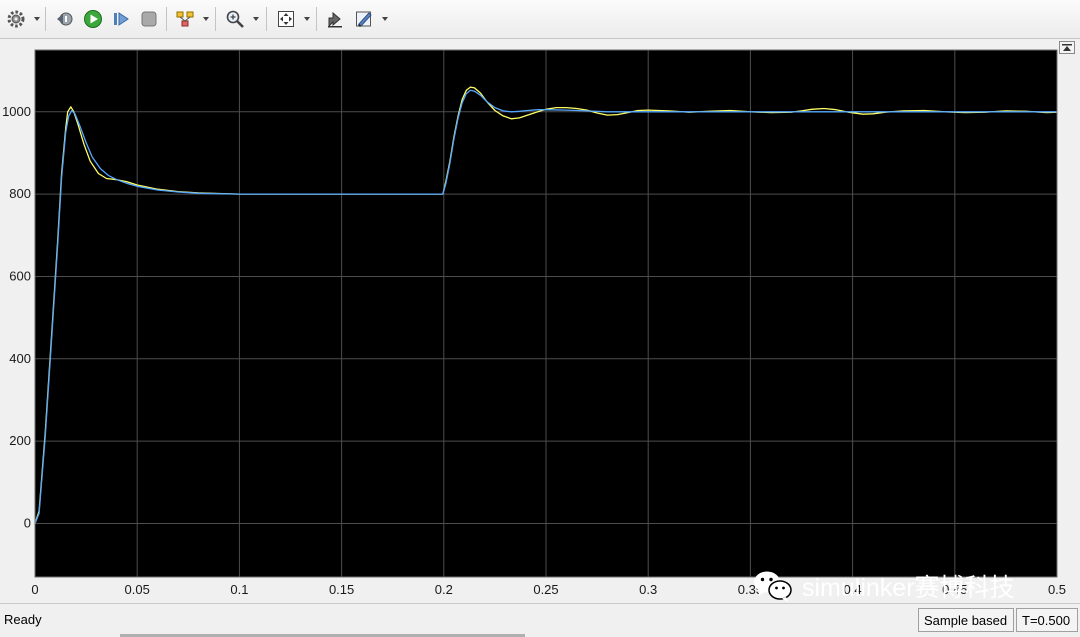  I want to click on x-tick-label: 0.05, so click(137, 589).